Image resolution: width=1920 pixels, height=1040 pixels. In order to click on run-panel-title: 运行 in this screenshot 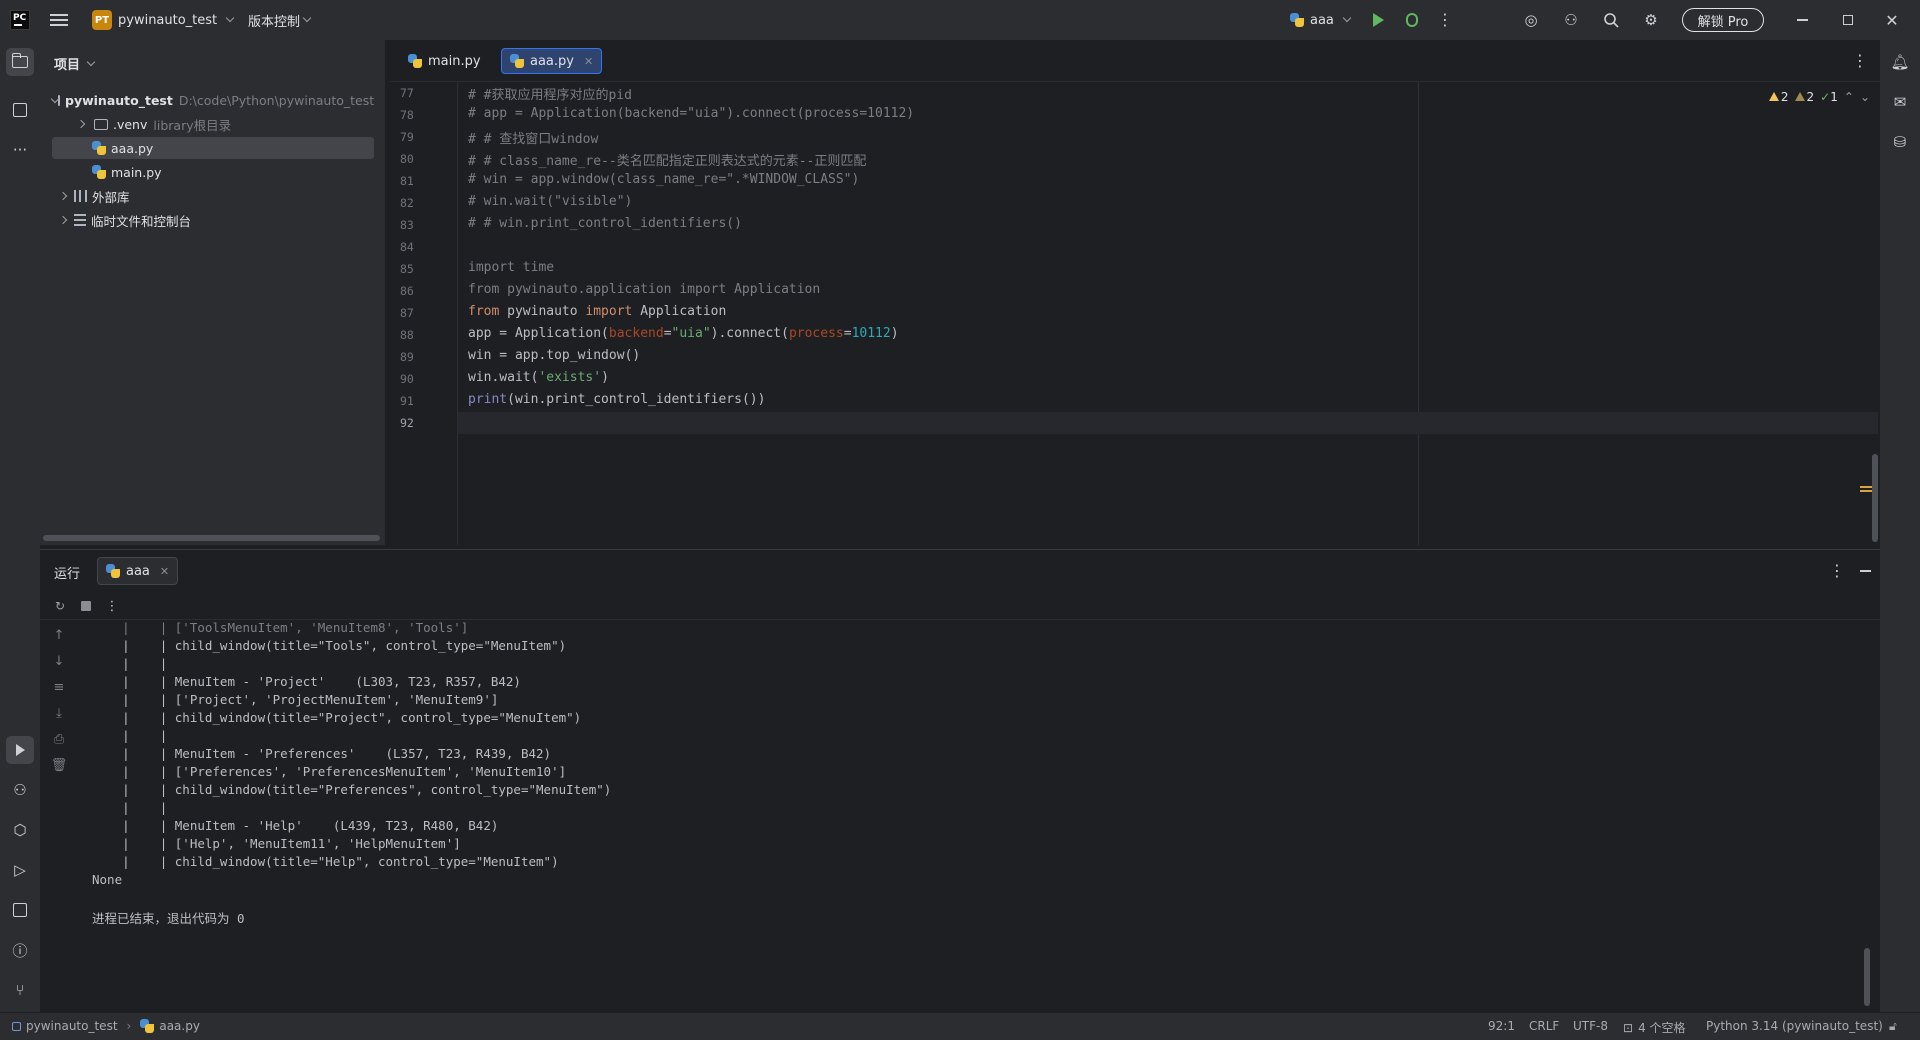, I will do `click(67, 574)`.